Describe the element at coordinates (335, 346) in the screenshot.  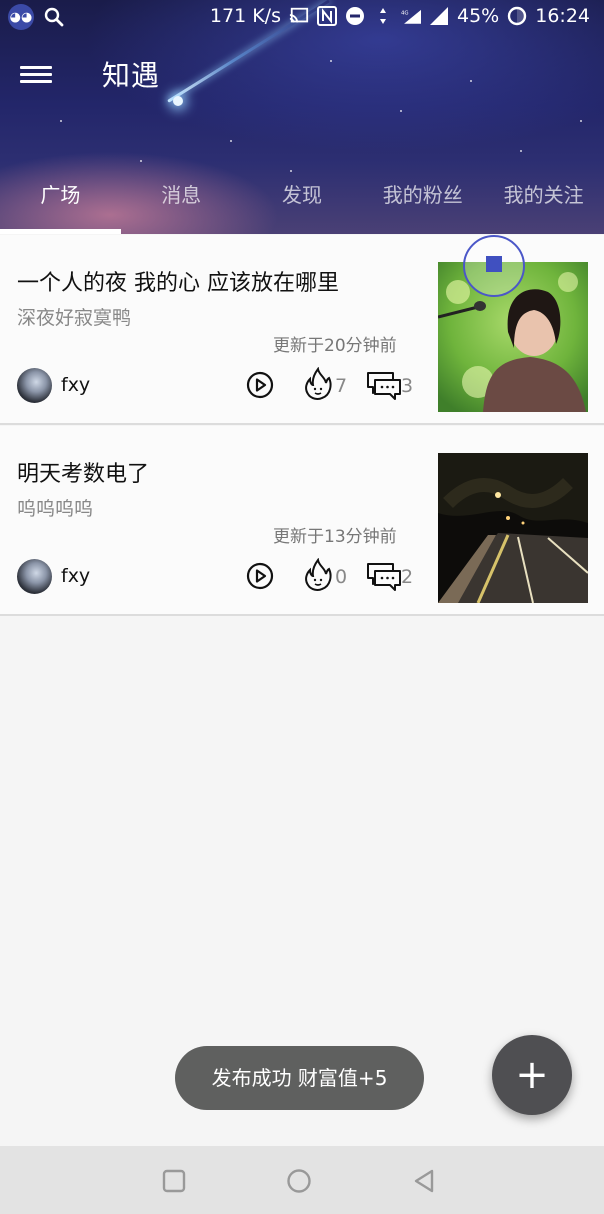
I see `post-updated-time: 更新于20分钟前` at that location.